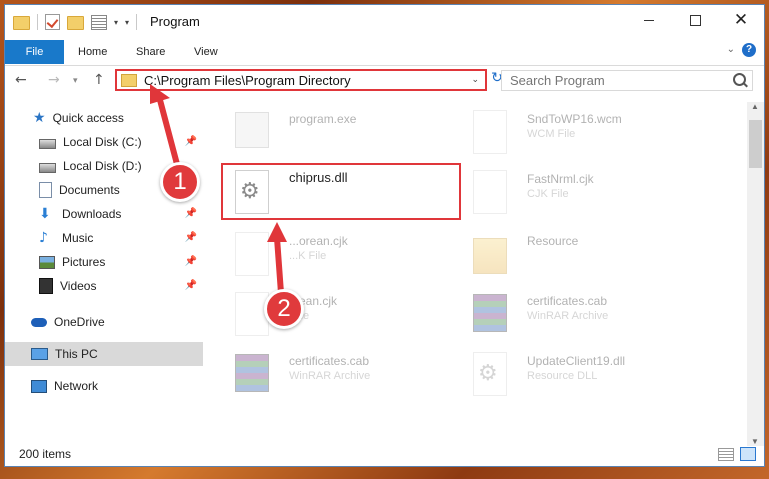 The height and width of the screenshot is (479, 769). What do you see at coordinates (578, 136) in the screenshot?
I see `file-item: SndToWP16.wcm WCM File` at bounding box center [578, 136].